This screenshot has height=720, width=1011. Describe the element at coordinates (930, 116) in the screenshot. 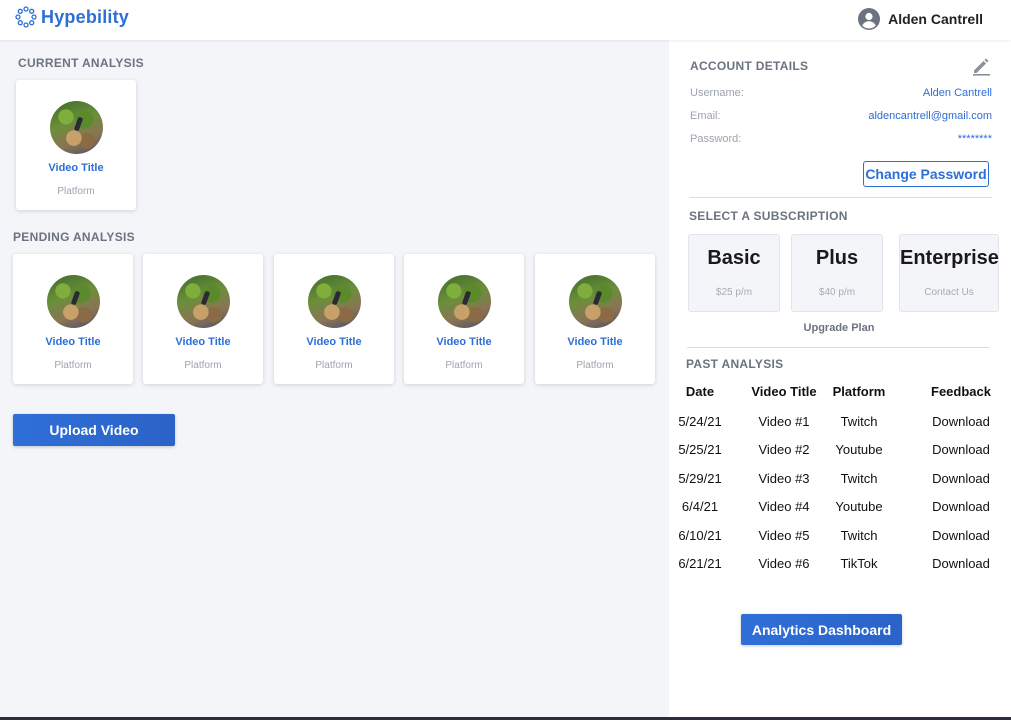

I see `email-value: aldencantrell@gmail.com` at that location.